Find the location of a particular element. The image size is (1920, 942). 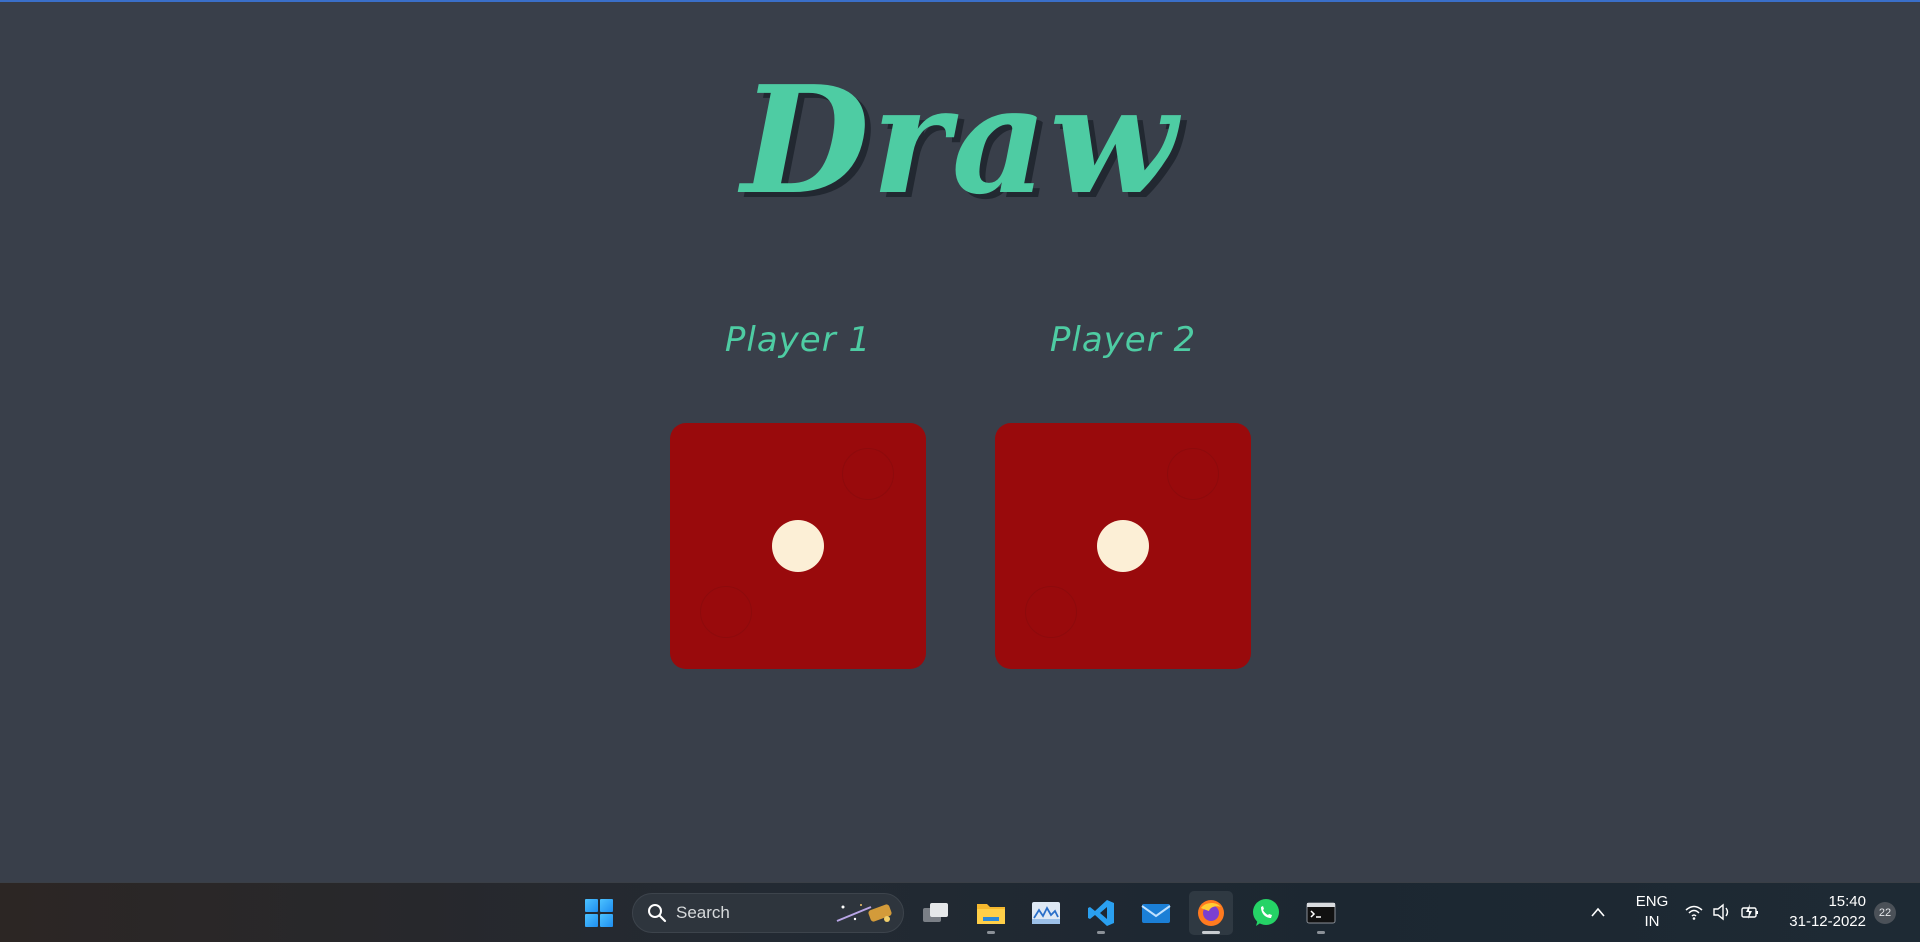

active-indicator is located at coordinates (1211, 932).